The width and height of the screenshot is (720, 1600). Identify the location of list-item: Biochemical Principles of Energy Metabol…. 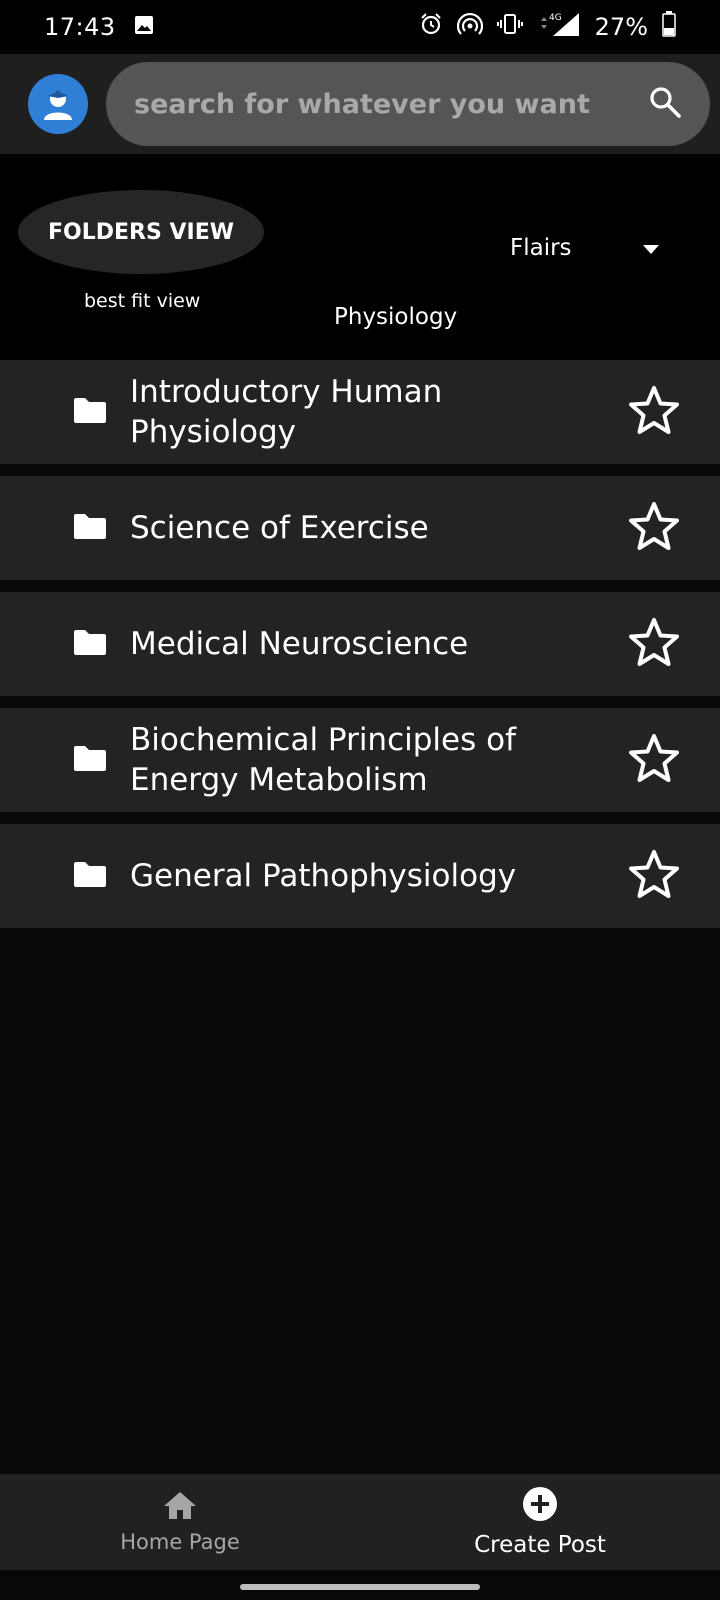
(360, 760).